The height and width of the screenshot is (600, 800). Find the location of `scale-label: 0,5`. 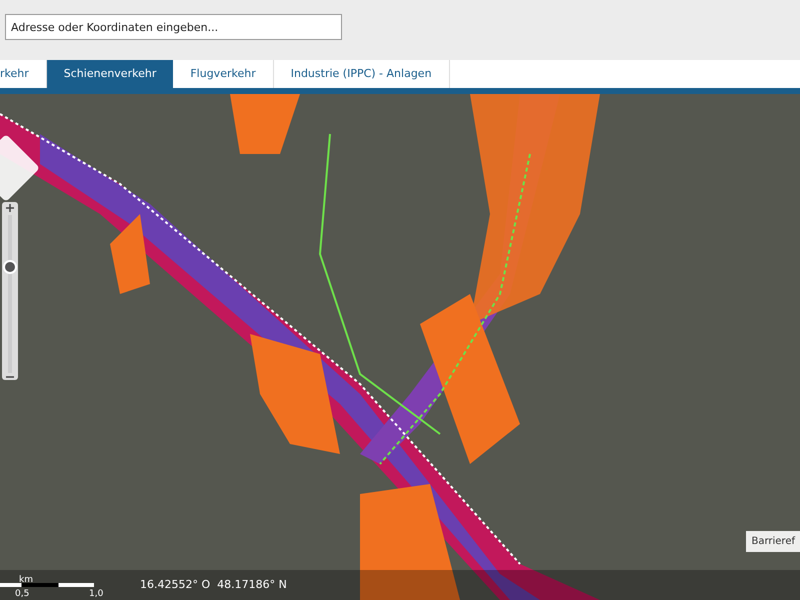

scale-label: 0,5 is located at coordinates (22, 594).